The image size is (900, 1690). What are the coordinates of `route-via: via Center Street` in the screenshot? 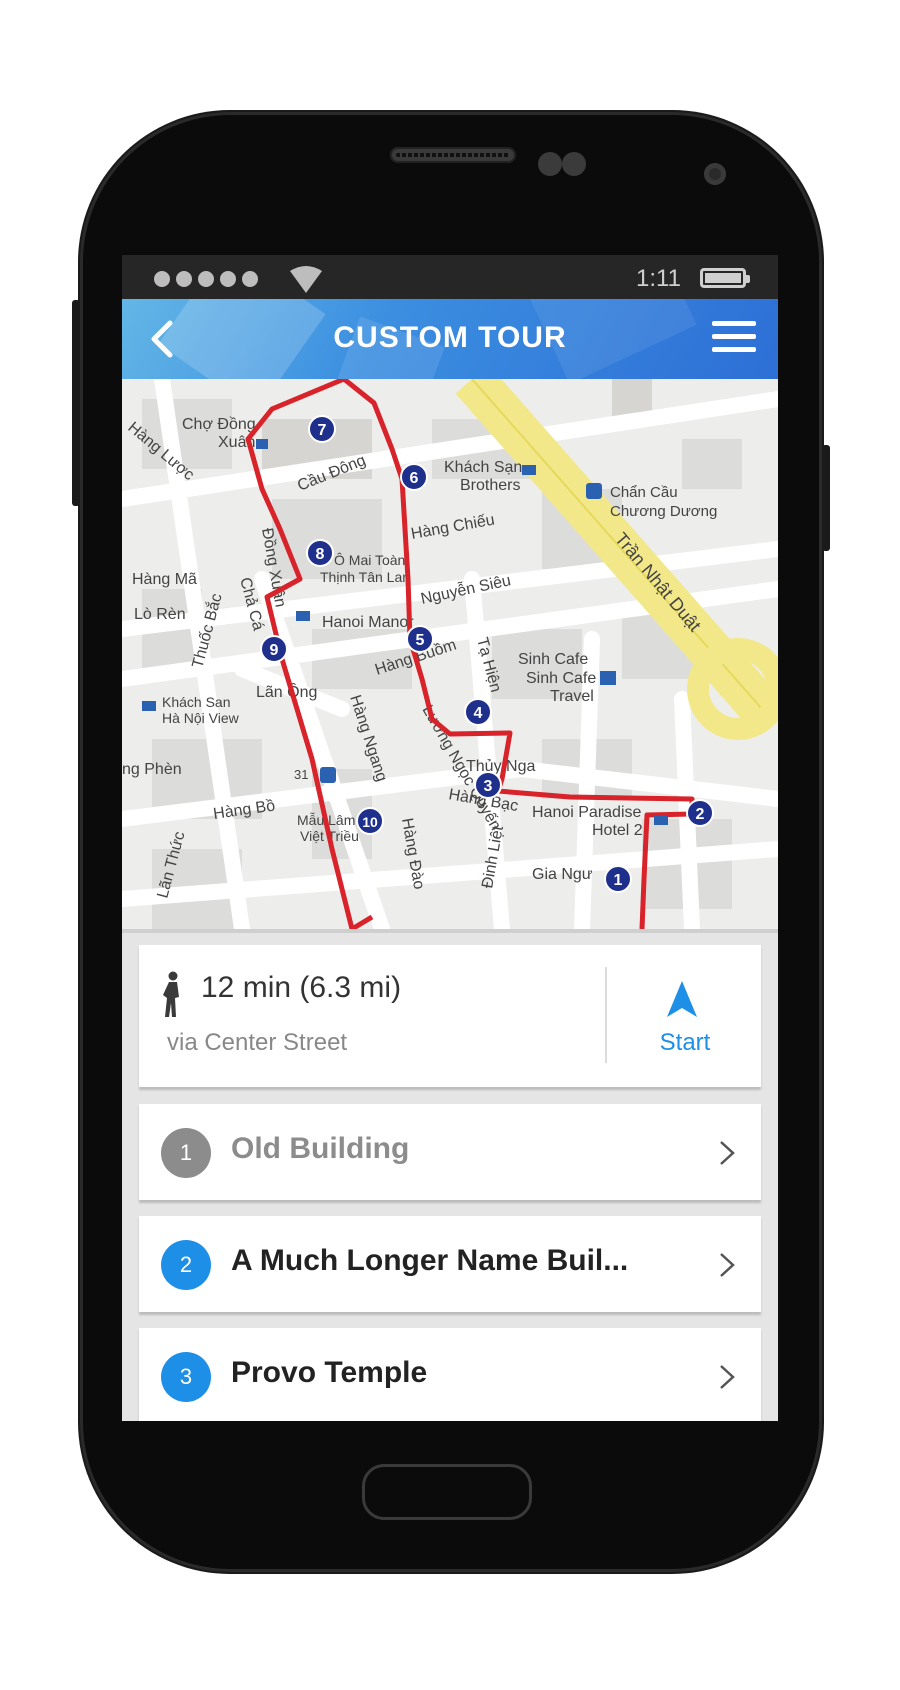 It's located at (257, 1042).